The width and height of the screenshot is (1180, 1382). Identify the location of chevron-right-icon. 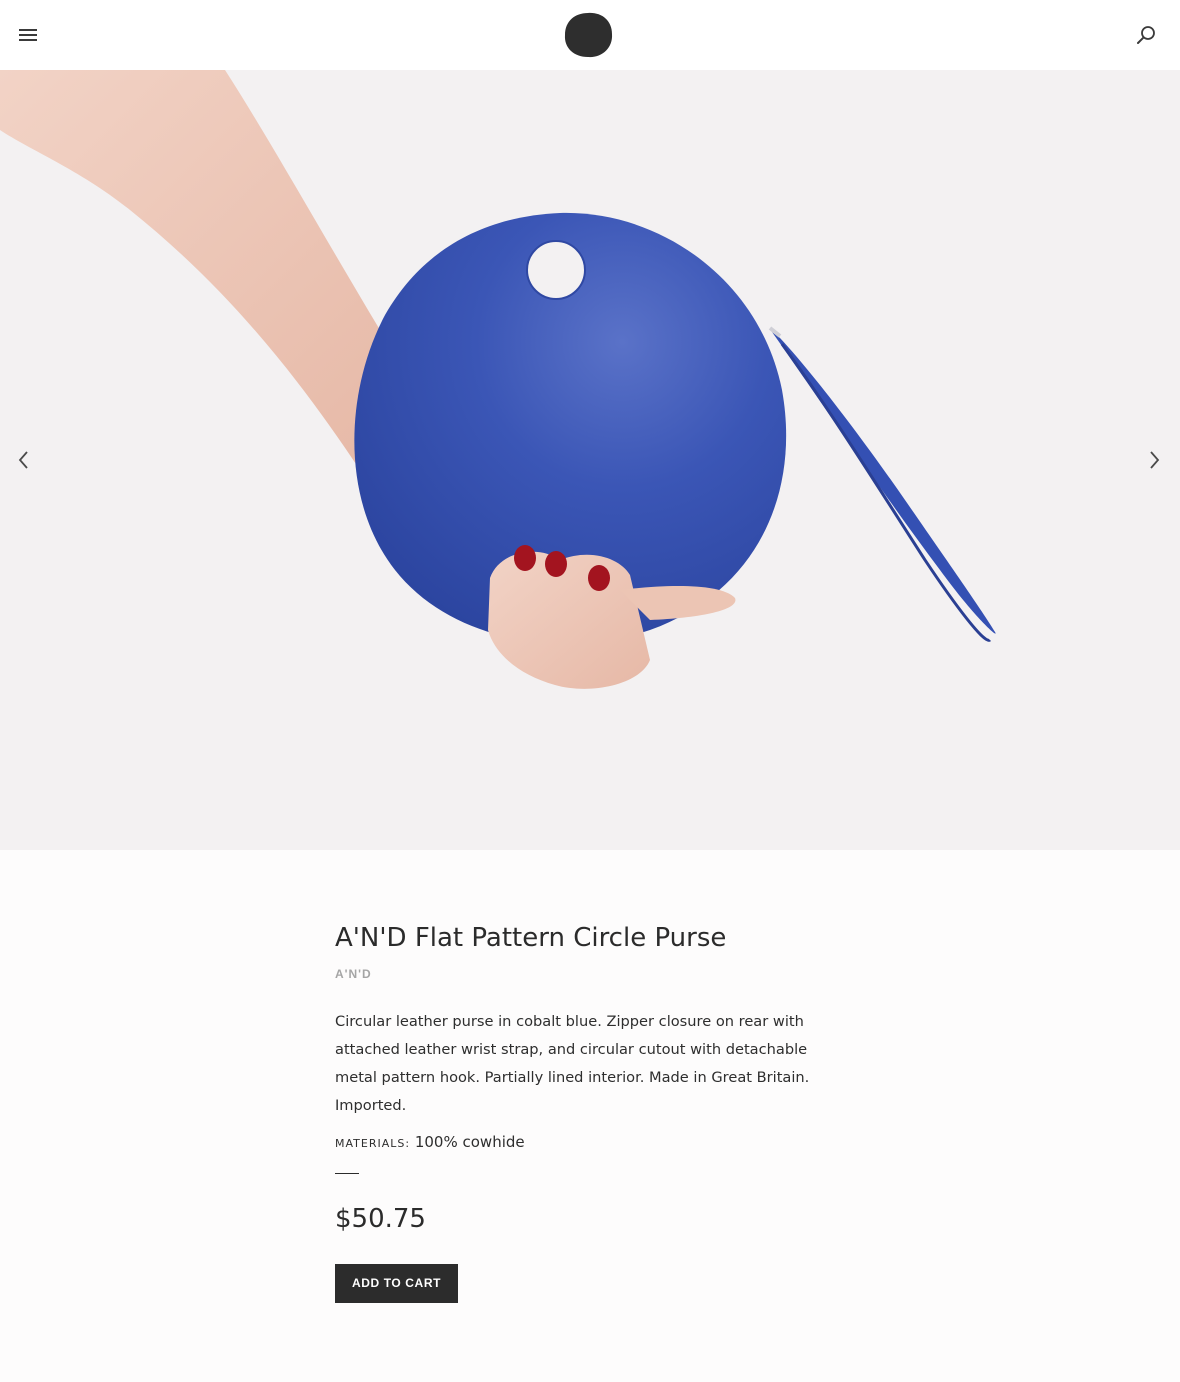
(1154, 460).